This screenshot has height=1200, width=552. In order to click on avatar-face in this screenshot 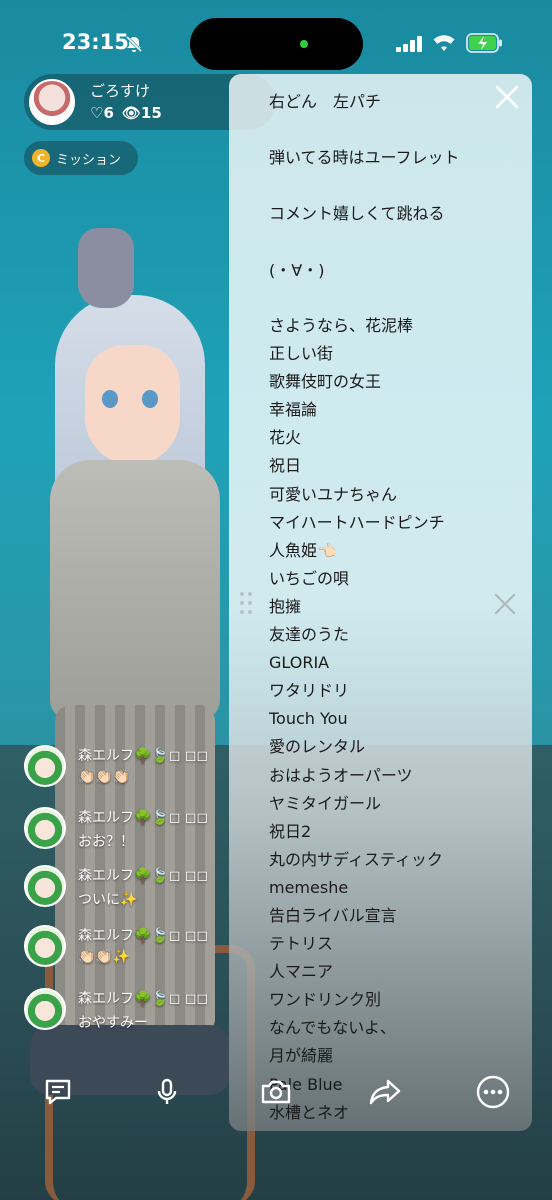, I will do `click(132, 405)`.